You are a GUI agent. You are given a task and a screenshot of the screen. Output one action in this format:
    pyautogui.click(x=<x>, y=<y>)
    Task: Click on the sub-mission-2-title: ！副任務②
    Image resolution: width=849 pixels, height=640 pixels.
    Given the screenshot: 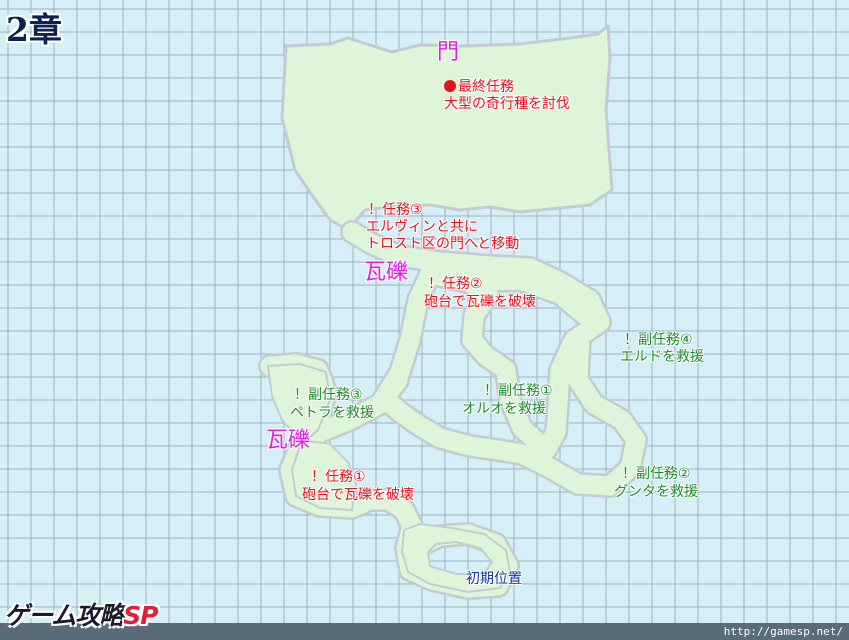 What is the action you would take?
    pyautogui.click(x=656, y=474)
    